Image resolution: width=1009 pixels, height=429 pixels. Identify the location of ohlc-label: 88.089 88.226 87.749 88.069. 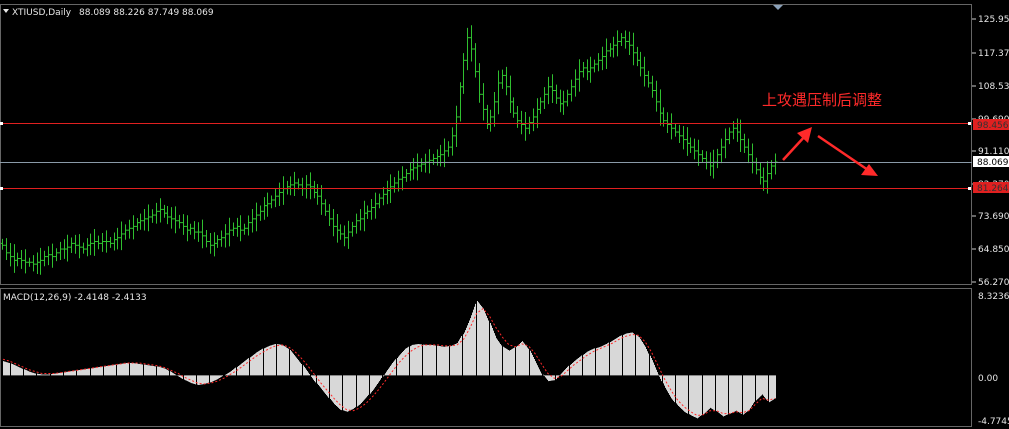
(146, 13).